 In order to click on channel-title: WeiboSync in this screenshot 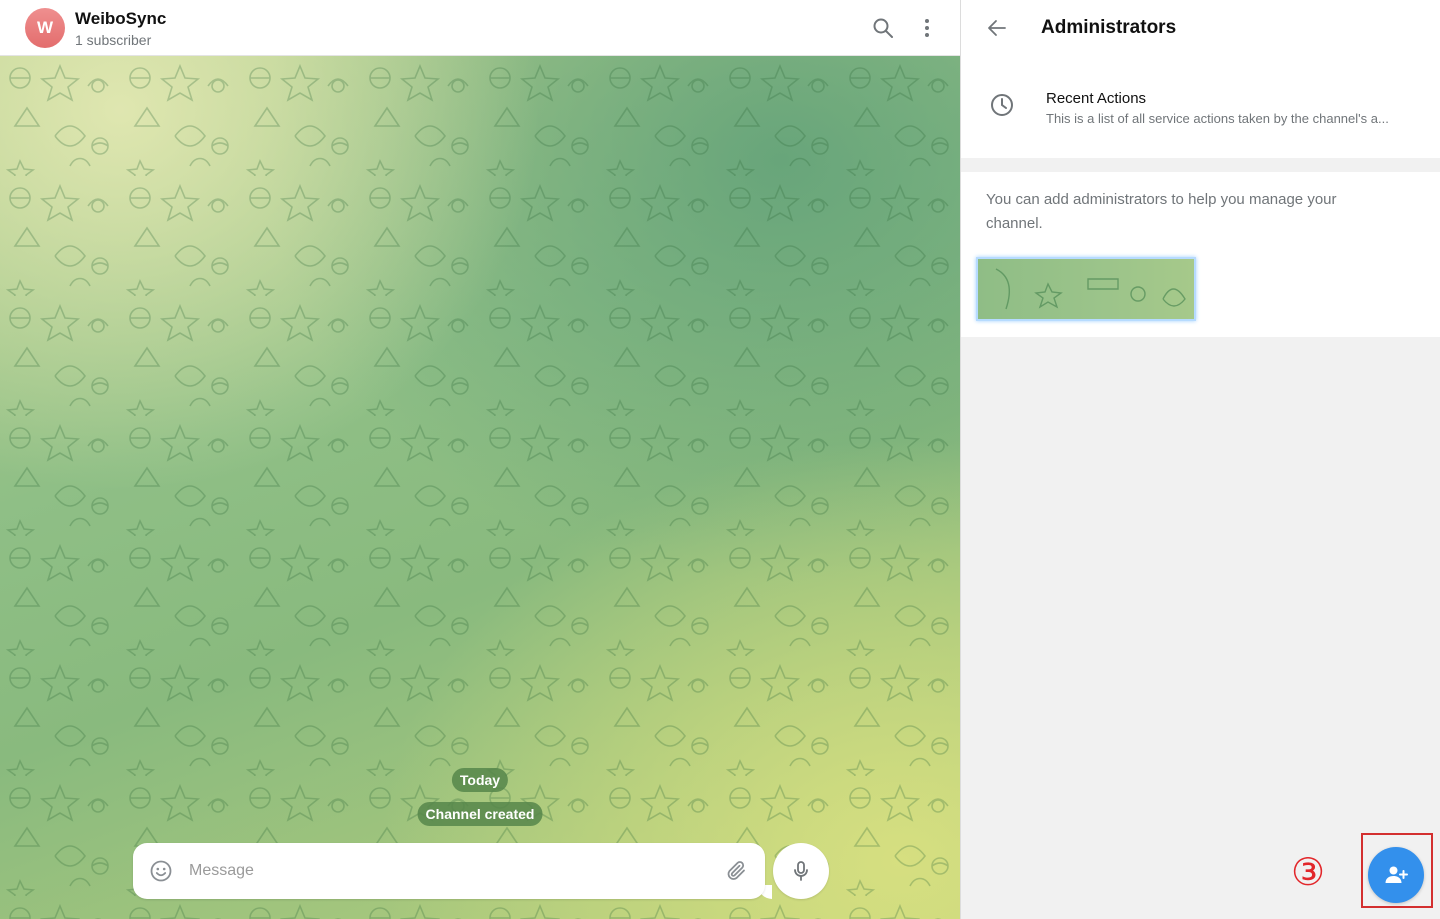, I will do `click(120, 19)`.